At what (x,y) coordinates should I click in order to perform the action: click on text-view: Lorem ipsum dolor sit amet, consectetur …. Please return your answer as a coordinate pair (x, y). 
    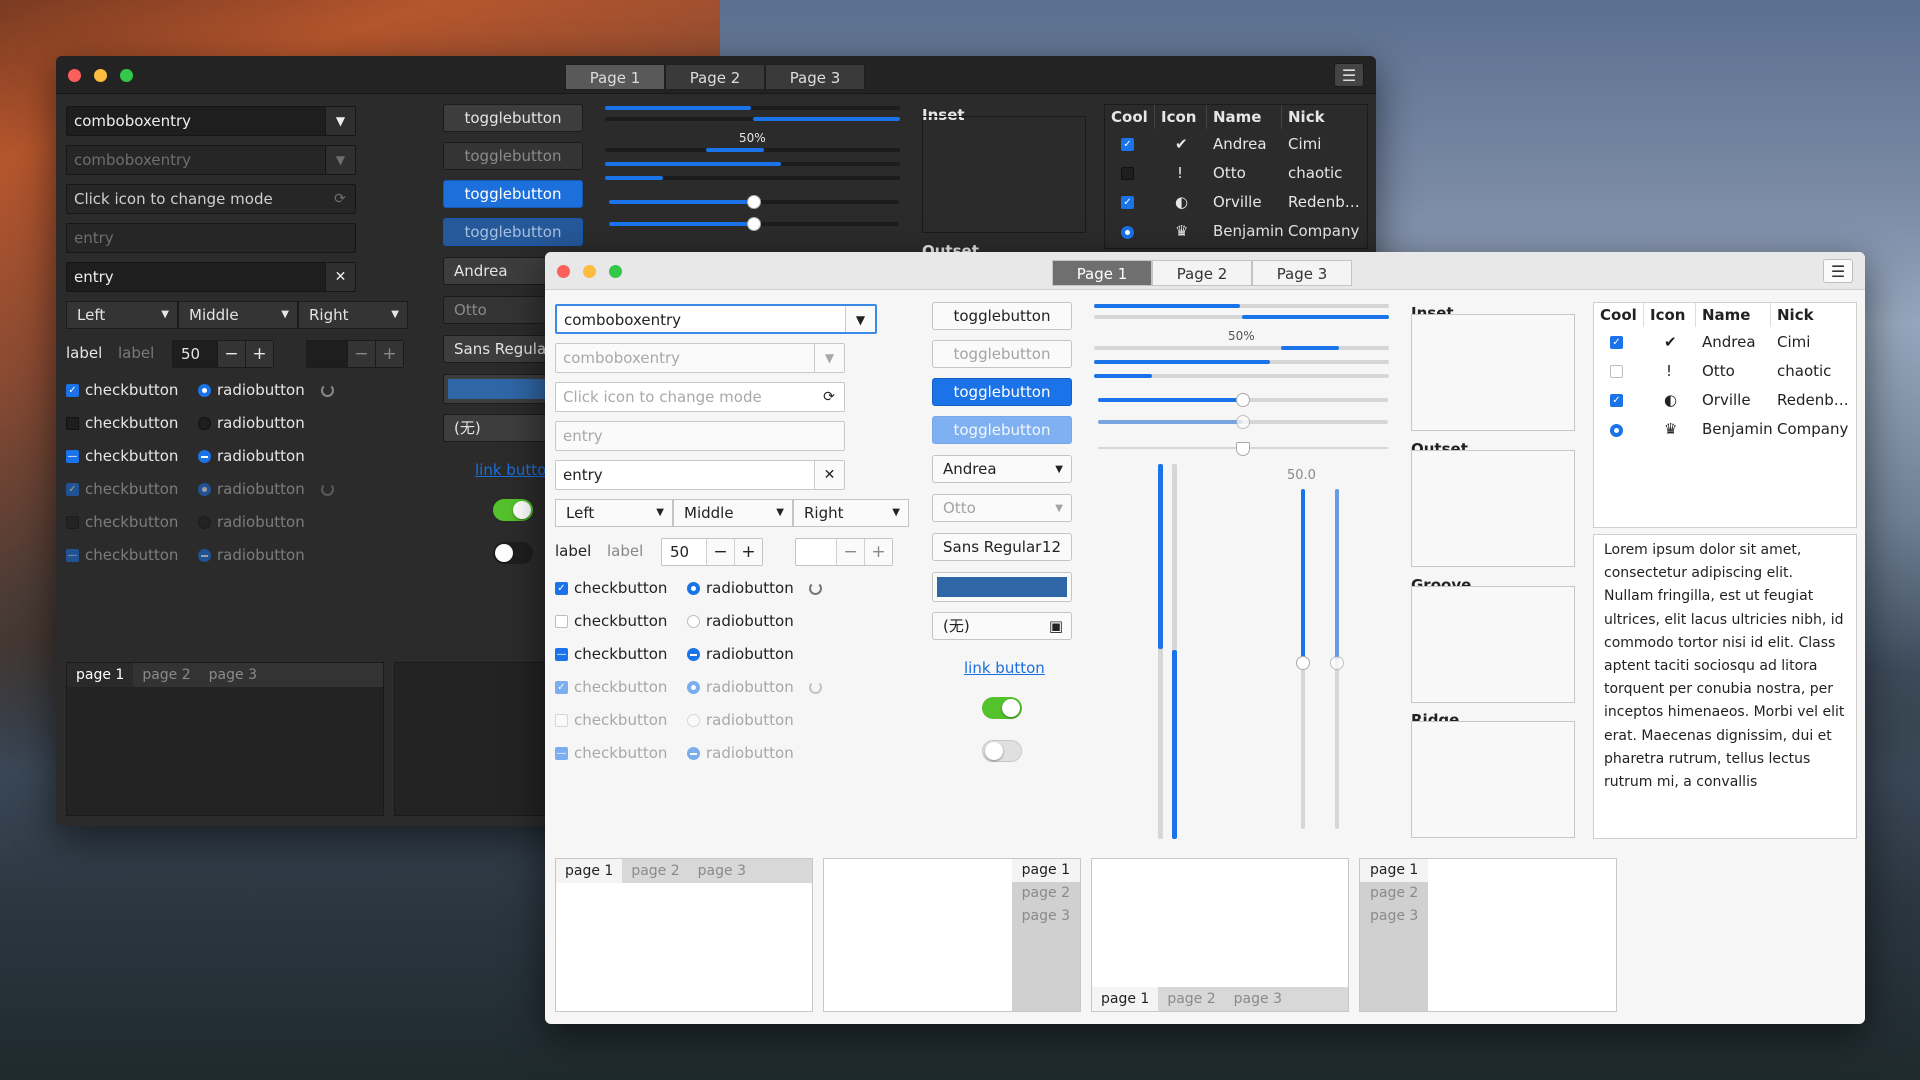
    Looking at the image, I should click on (1725, 686).